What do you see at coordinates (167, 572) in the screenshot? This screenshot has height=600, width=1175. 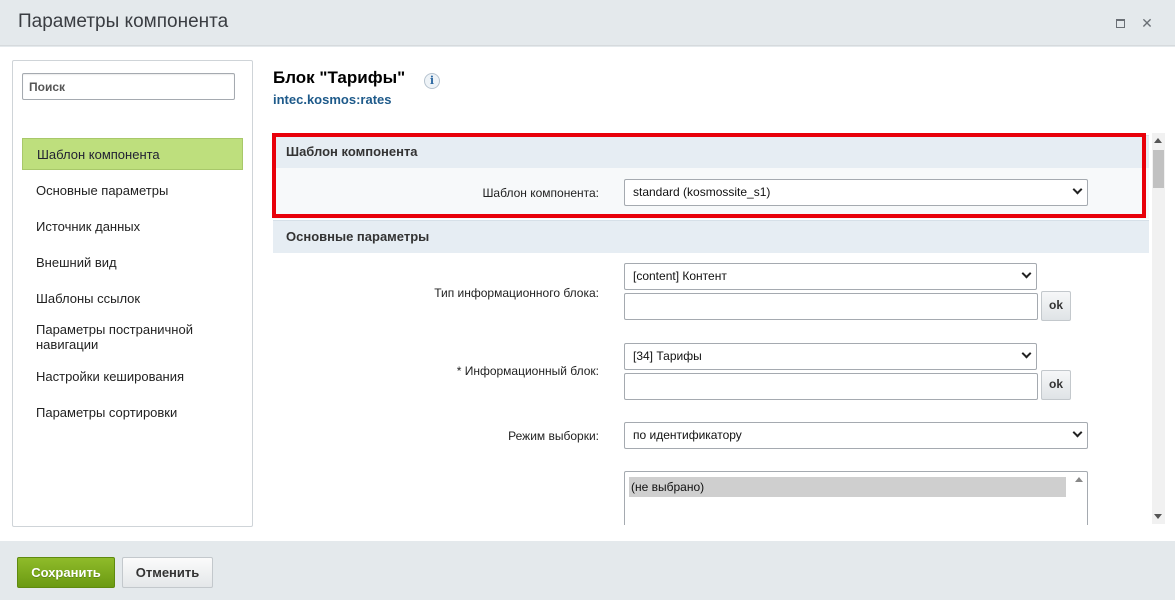 I see `cancel-button: Отменить` at bounding box center [167, 572].